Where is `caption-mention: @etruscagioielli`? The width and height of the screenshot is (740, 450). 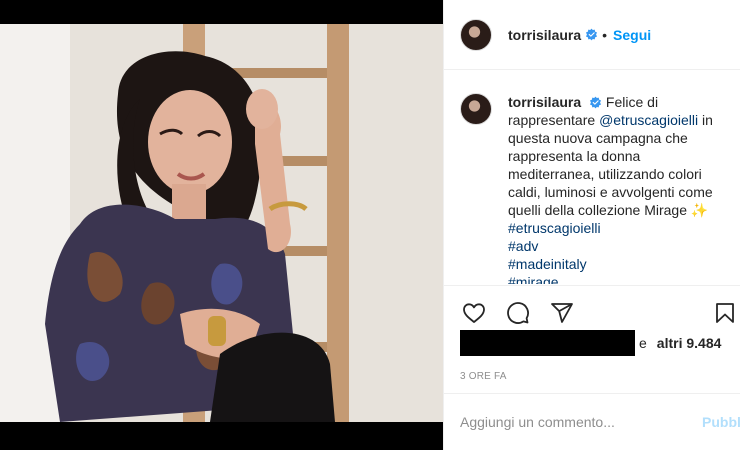
caption-mention: @etruscagioielli is located at coordinates (648, 120).